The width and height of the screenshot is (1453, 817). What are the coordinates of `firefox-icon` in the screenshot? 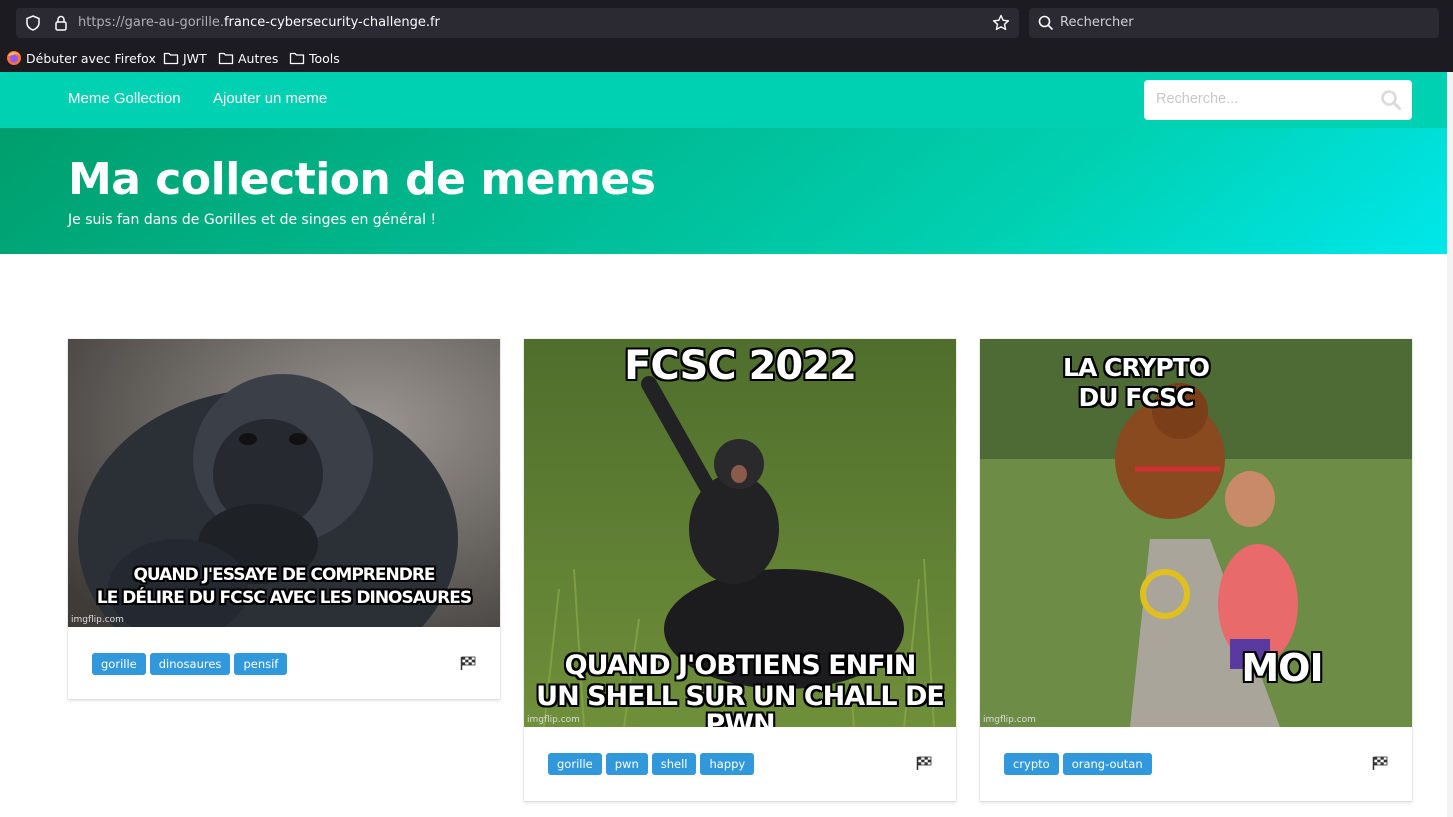 It's located at (14, 58).